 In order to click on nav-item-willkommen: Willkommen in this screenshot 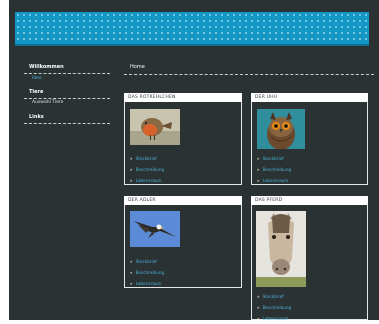, I will do `click(67, 68)`.